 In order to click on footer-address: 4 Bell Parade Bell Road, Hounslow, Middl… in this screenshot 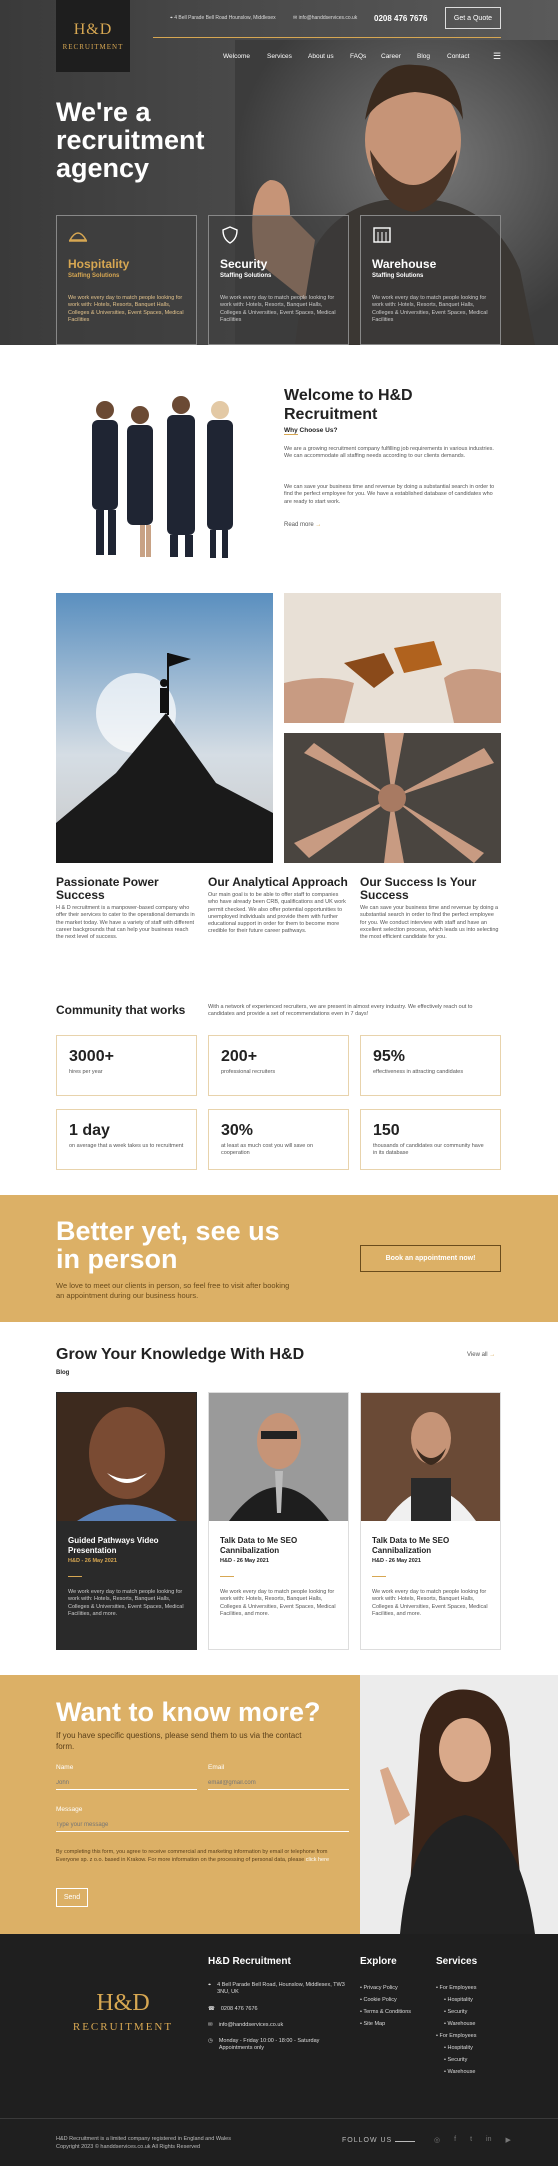, I will do `click(281, 1988)`.